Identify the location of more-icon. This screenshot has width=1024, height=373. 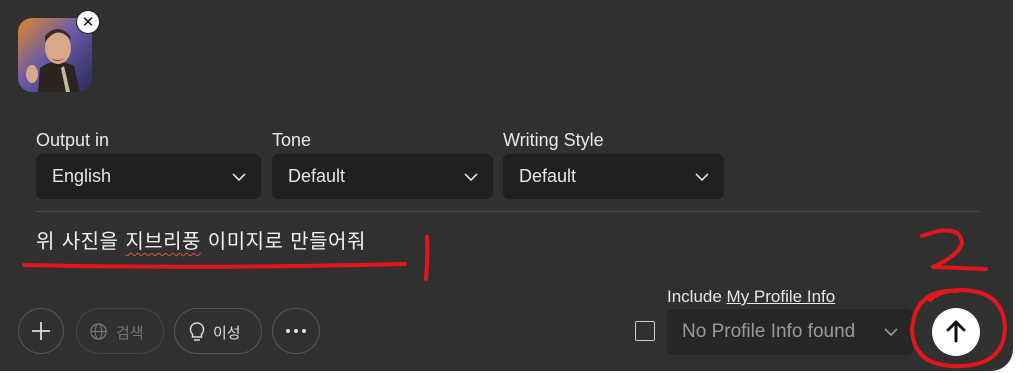
(296, 331).